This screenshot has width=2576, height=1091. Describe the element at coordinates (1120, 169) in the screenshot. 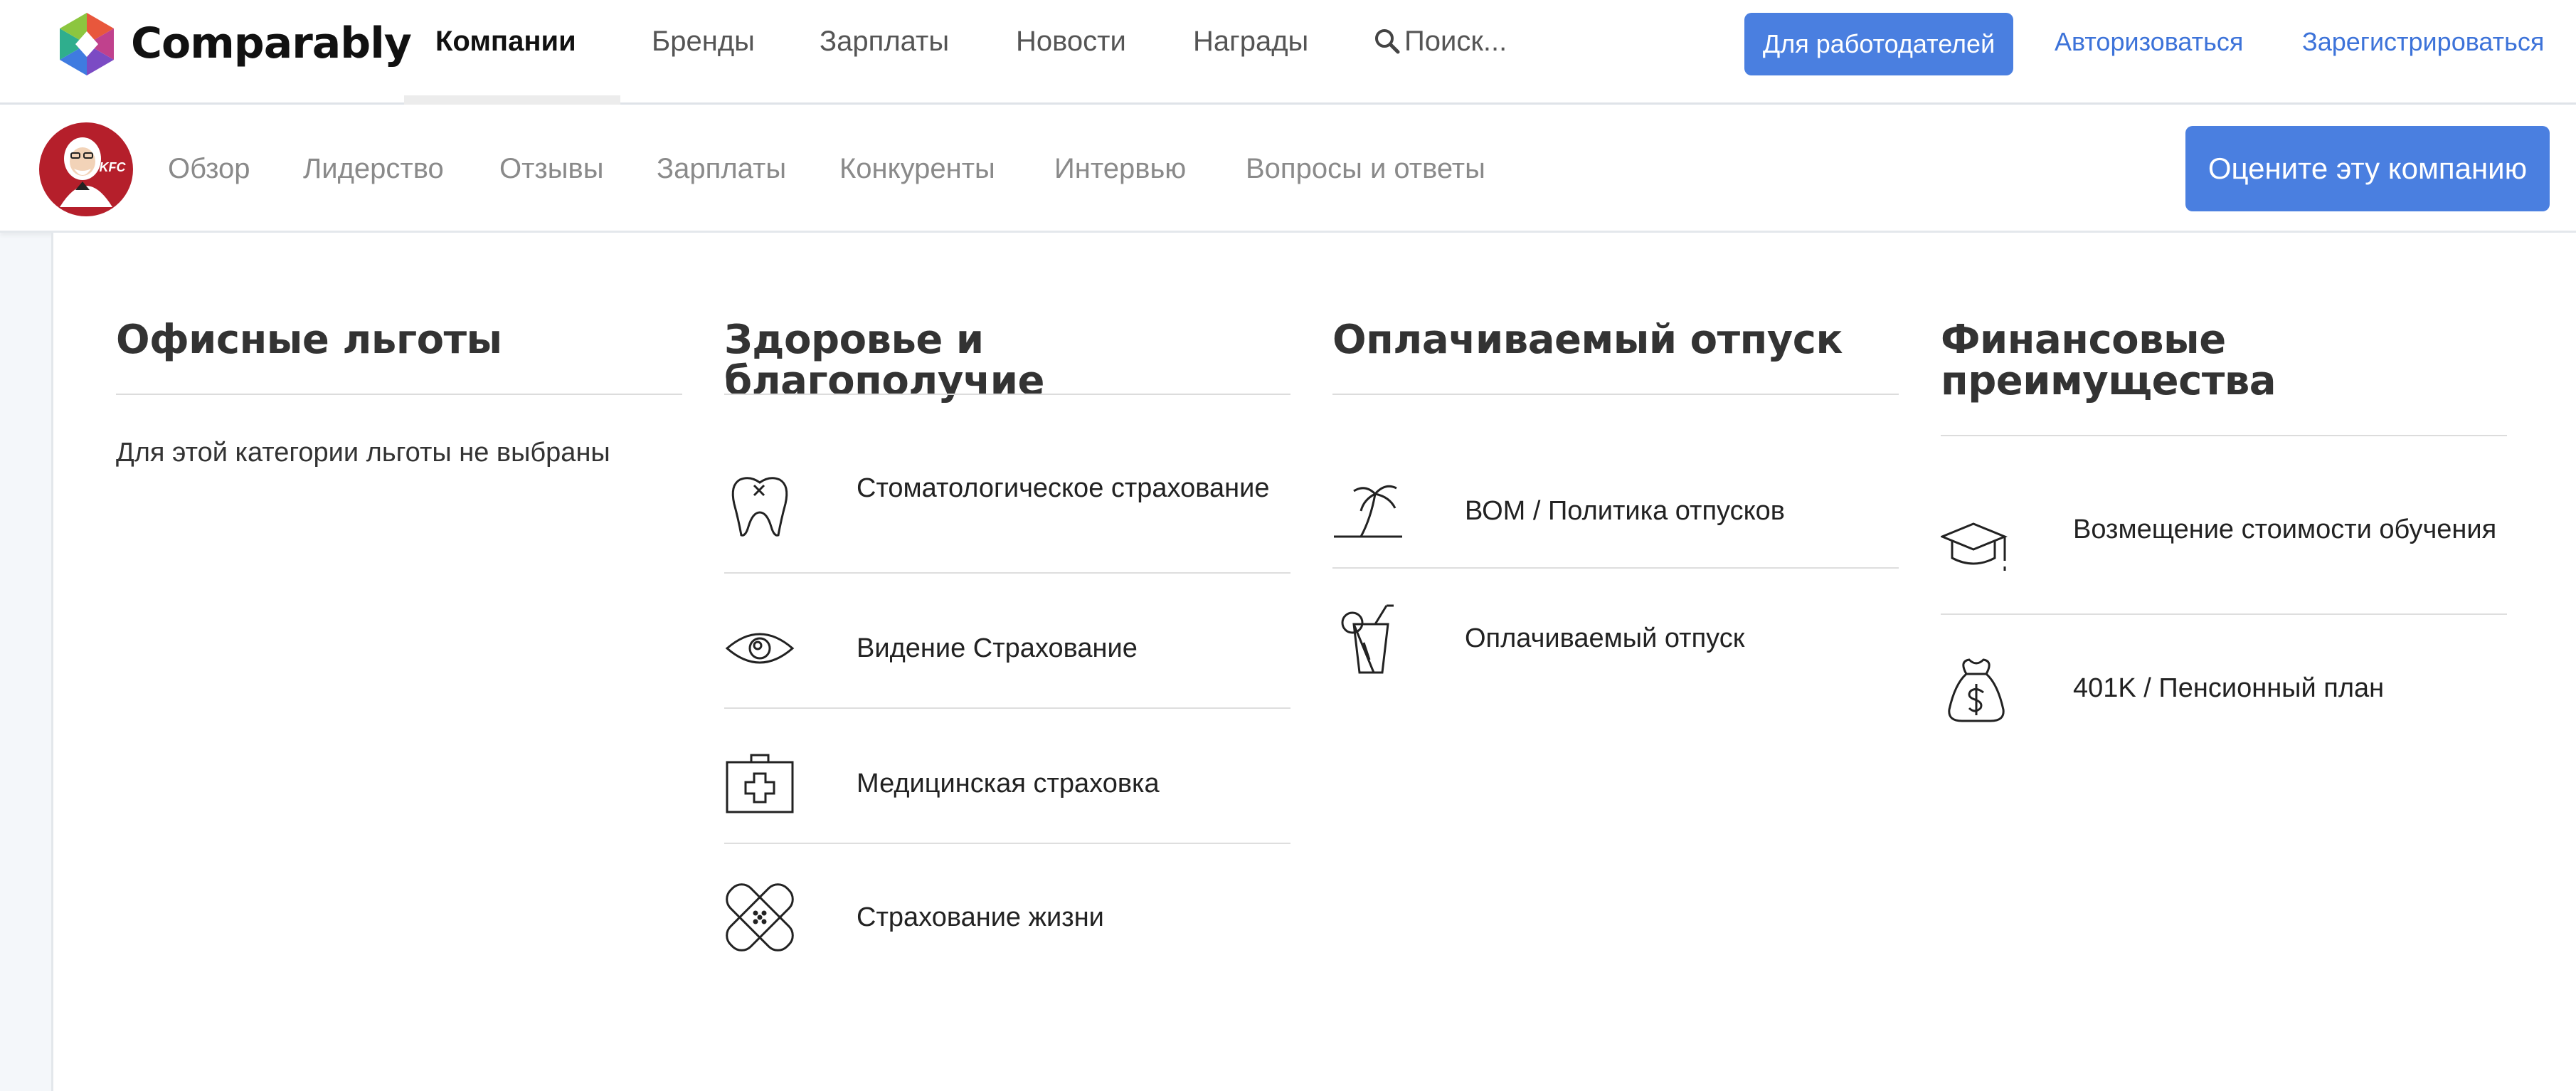

I see `subnav-interviews: Интервью` at that location.